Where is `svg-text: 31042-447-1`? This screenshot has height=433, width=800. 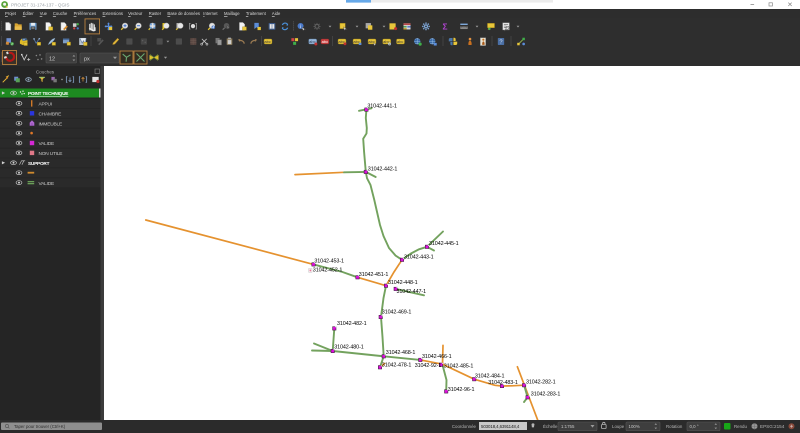 svg-text: 31042-447-1 is located at coordinates (412, 292).